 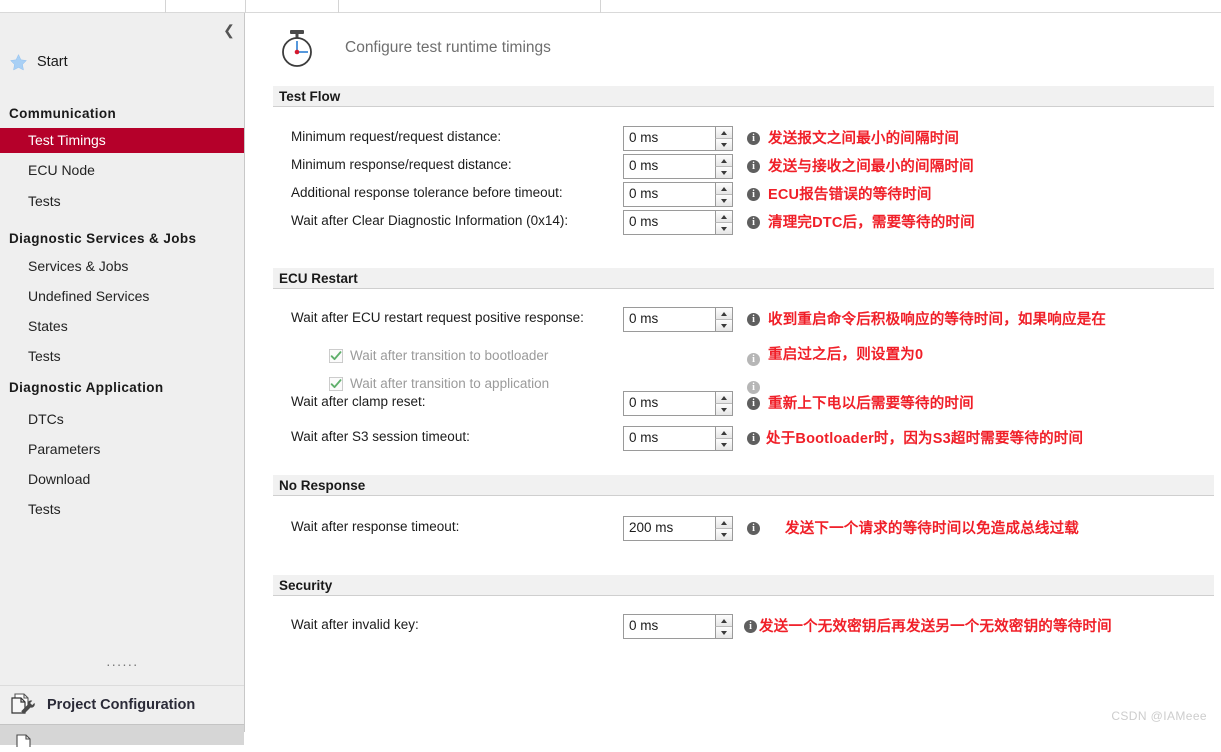 I want to click on sidebar-item-services-jobs: Services & Jobs, so click(x=122, y=266).